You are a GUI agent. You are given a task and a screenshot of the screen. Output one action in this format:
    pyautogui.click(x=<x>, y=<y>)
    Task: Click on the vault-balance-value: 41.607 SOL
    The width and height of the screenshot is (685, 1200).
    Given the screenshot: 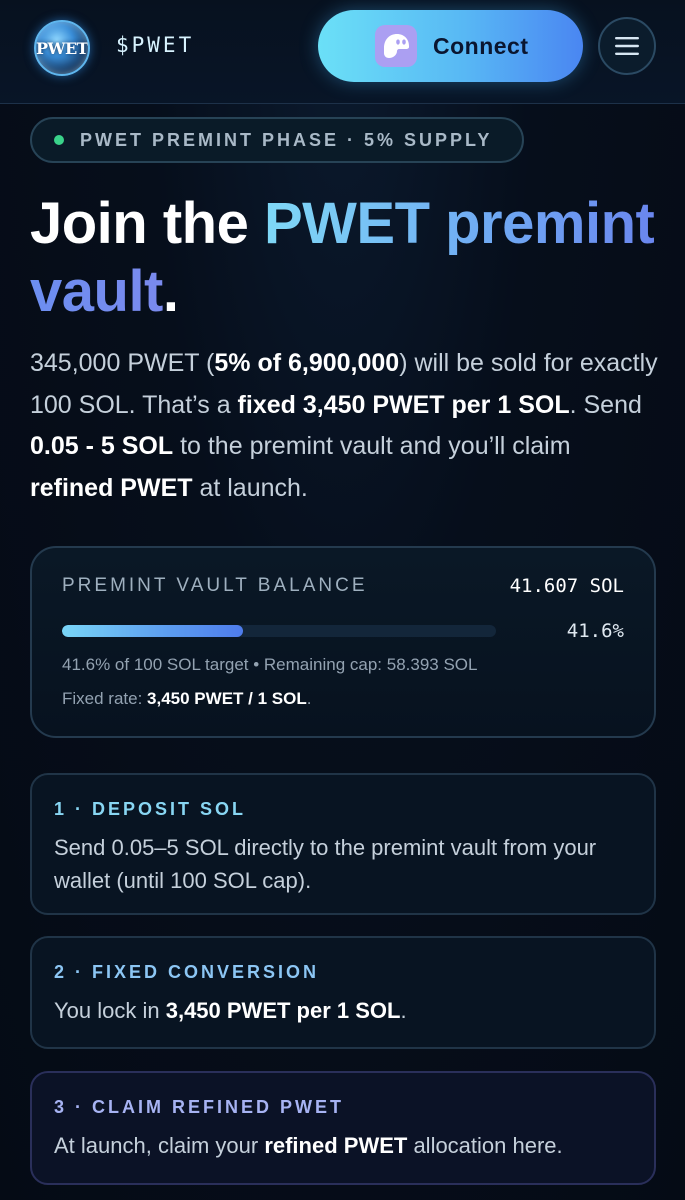 What is the action you would take?
    pyautogui.click(x=566, y=586)
    